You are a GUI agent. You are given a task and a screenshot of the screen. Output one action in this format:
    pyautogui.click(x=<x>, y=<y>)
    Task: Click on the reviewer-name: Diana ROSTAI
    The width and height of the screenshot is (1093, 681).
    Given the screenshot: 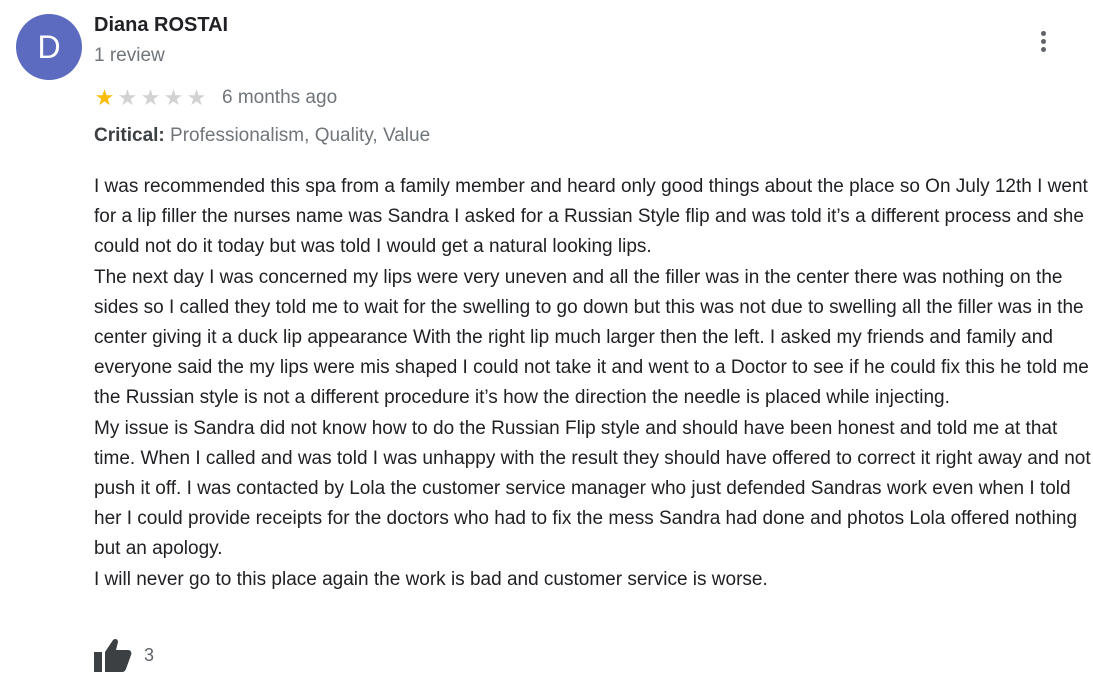 What is the action you would take?
    pyautogui.click(x=161, y=25)
    